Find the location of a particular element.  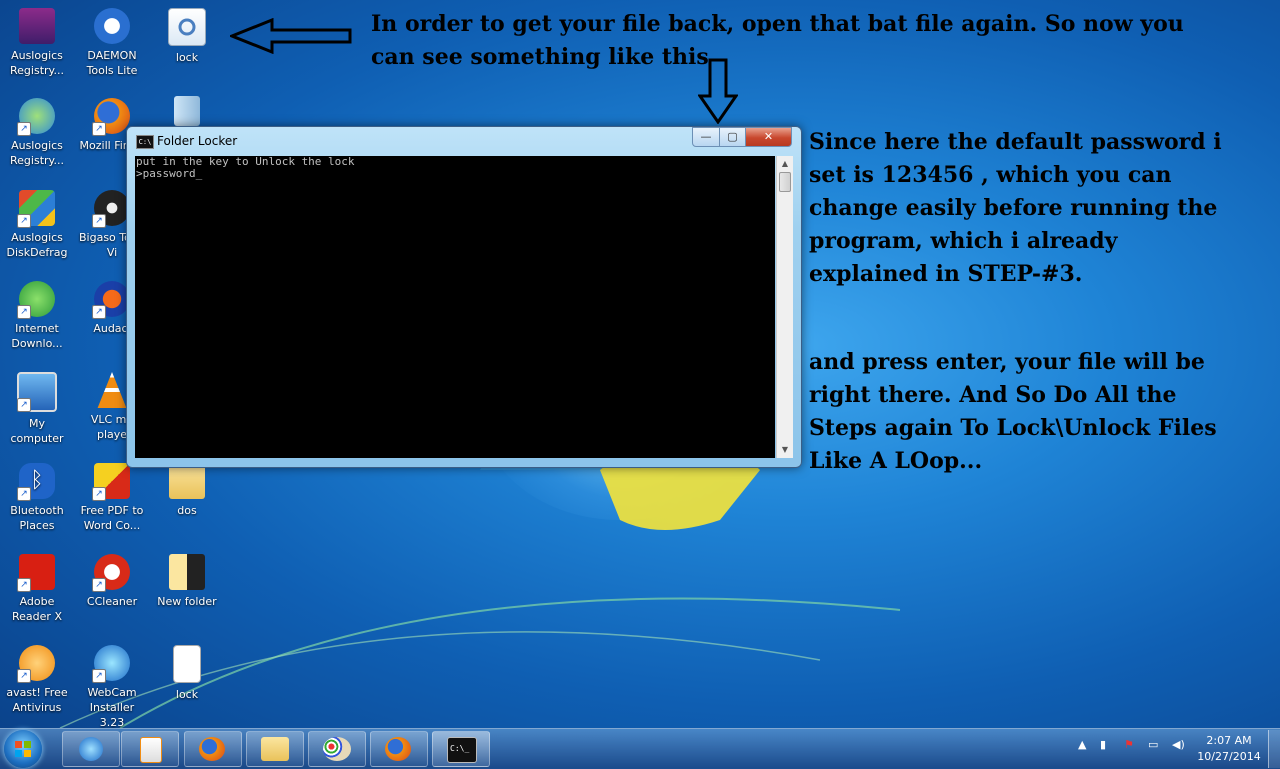

recycle-bin-icon is located at coordinates (187, 111).